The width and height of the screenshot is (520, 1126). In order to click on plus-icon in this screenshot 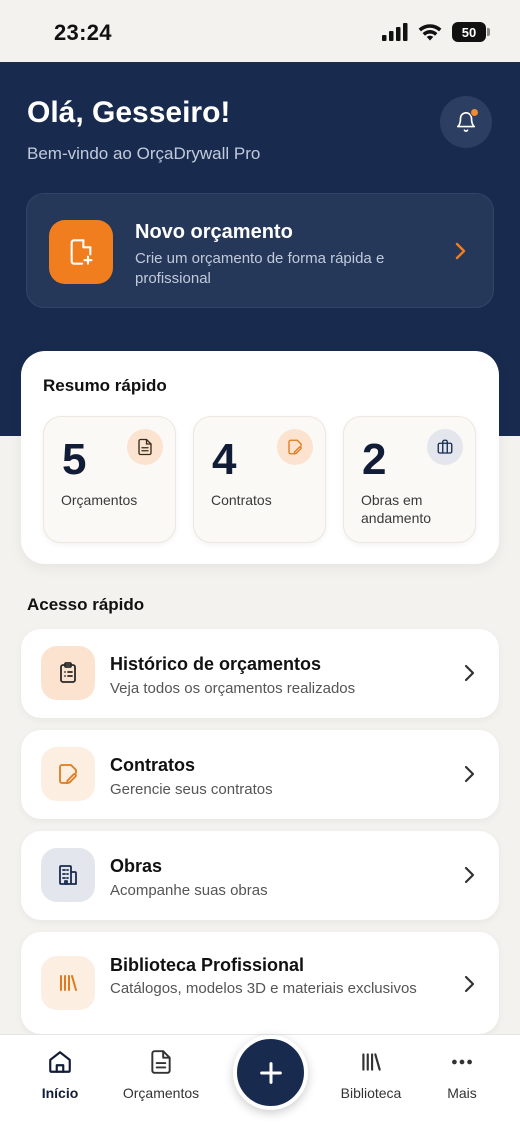, I will do `click(270, 1072)`.